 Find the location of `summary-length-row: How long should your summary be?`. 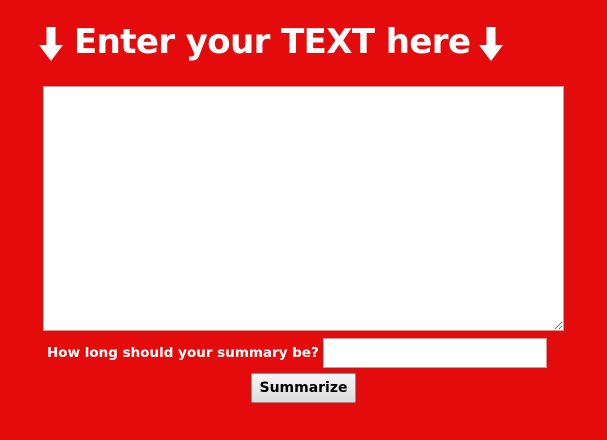

summary-length-row: How long should your summary be? is located at coordinates (297, 353).